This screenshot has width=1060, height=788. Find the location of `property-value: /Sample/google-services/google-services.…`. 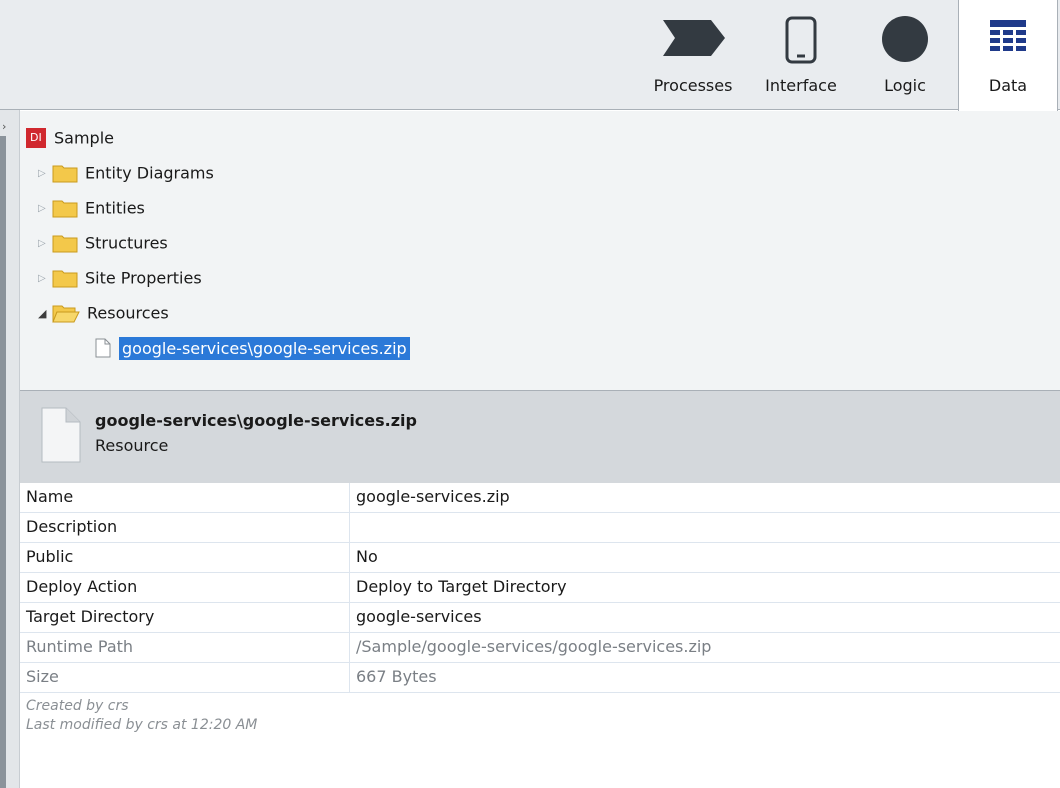

property-value: /Sample/google-services/google-services.… is located at coordinates (534, 646).